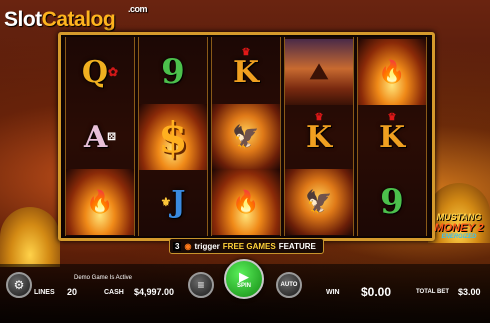 The image size is (490, 323). I want to click on win-value: $0.00, so click(376, 292).